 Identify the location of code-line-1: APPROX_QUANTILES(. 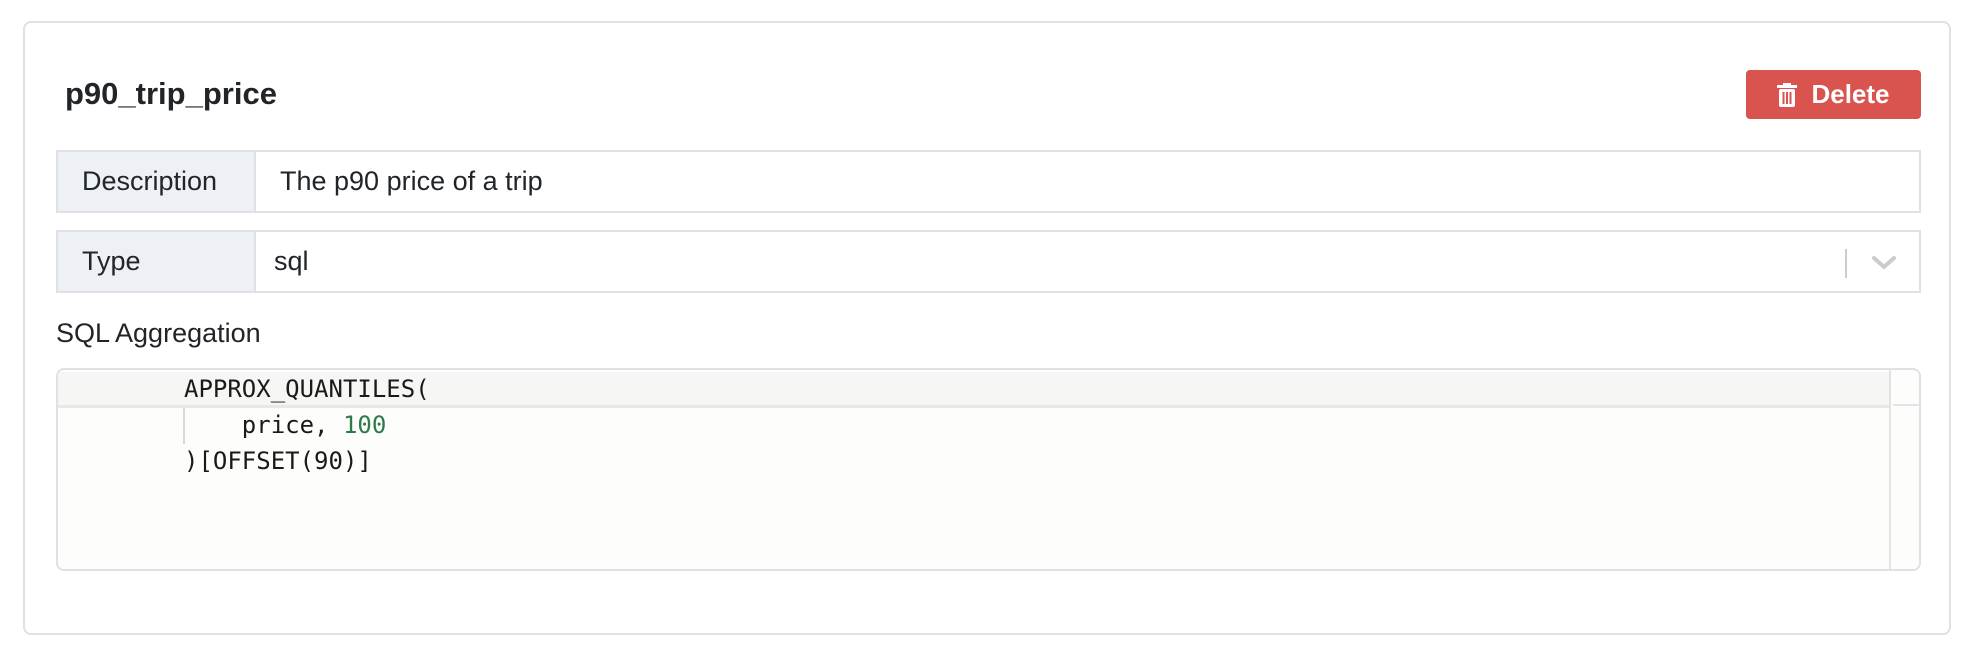
(307, 389).